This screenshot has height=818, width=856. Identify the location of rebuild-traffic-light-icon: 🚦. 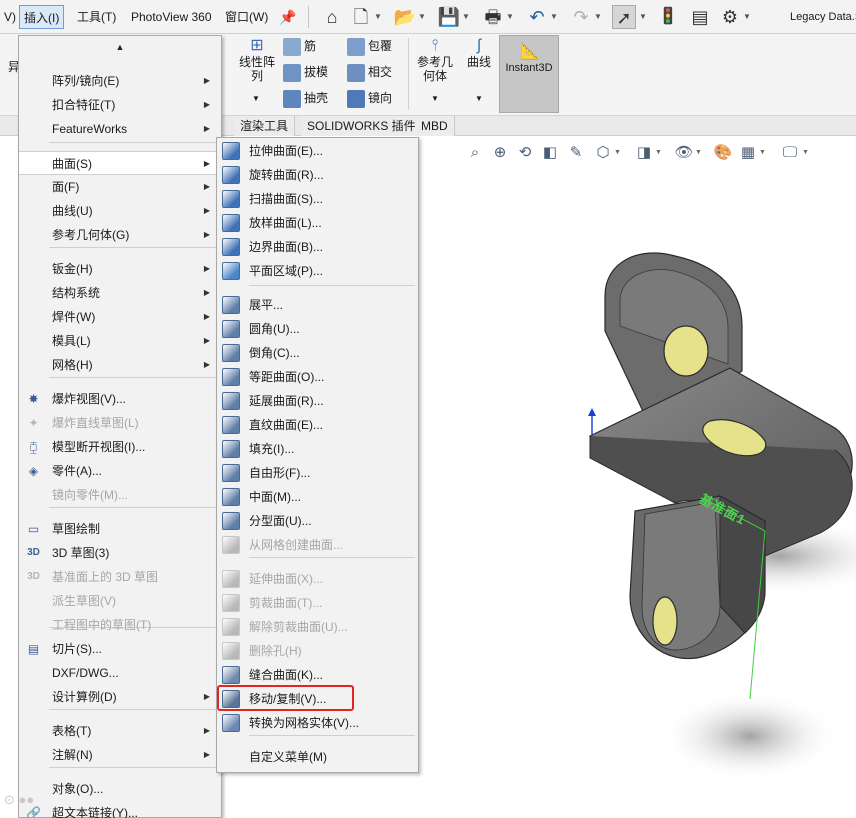
(668, 17).